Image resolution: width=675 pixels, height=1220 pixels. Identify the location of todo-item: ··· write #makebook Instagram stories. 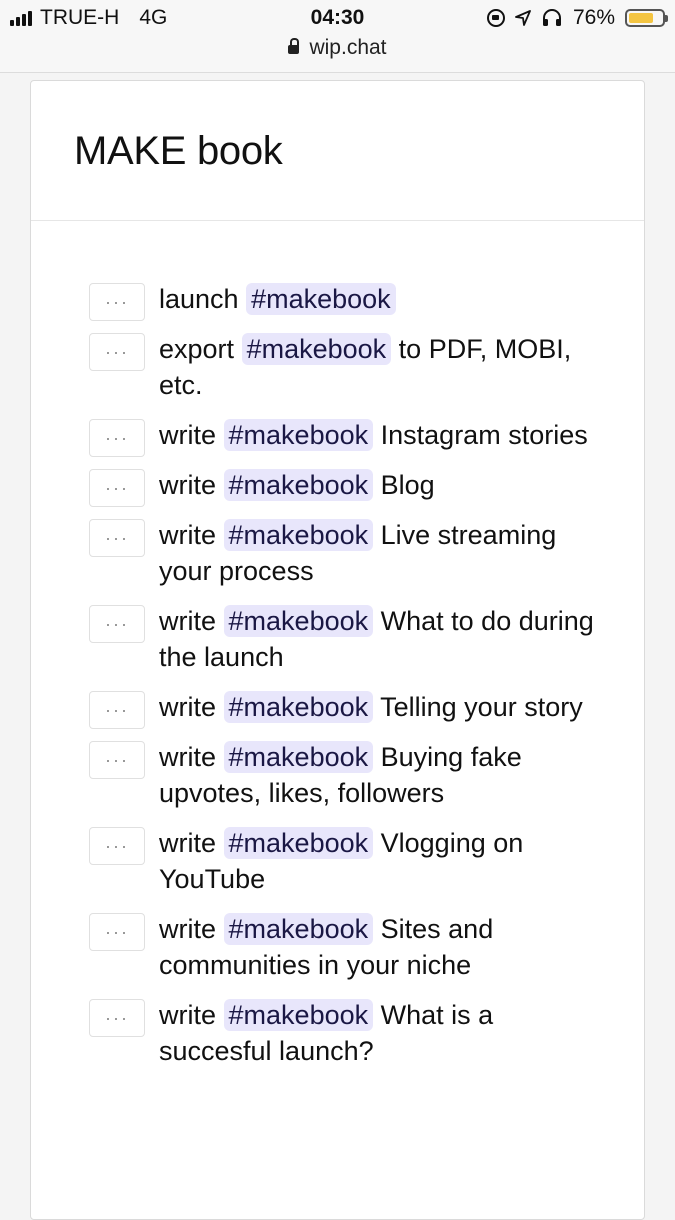
(349, 437).